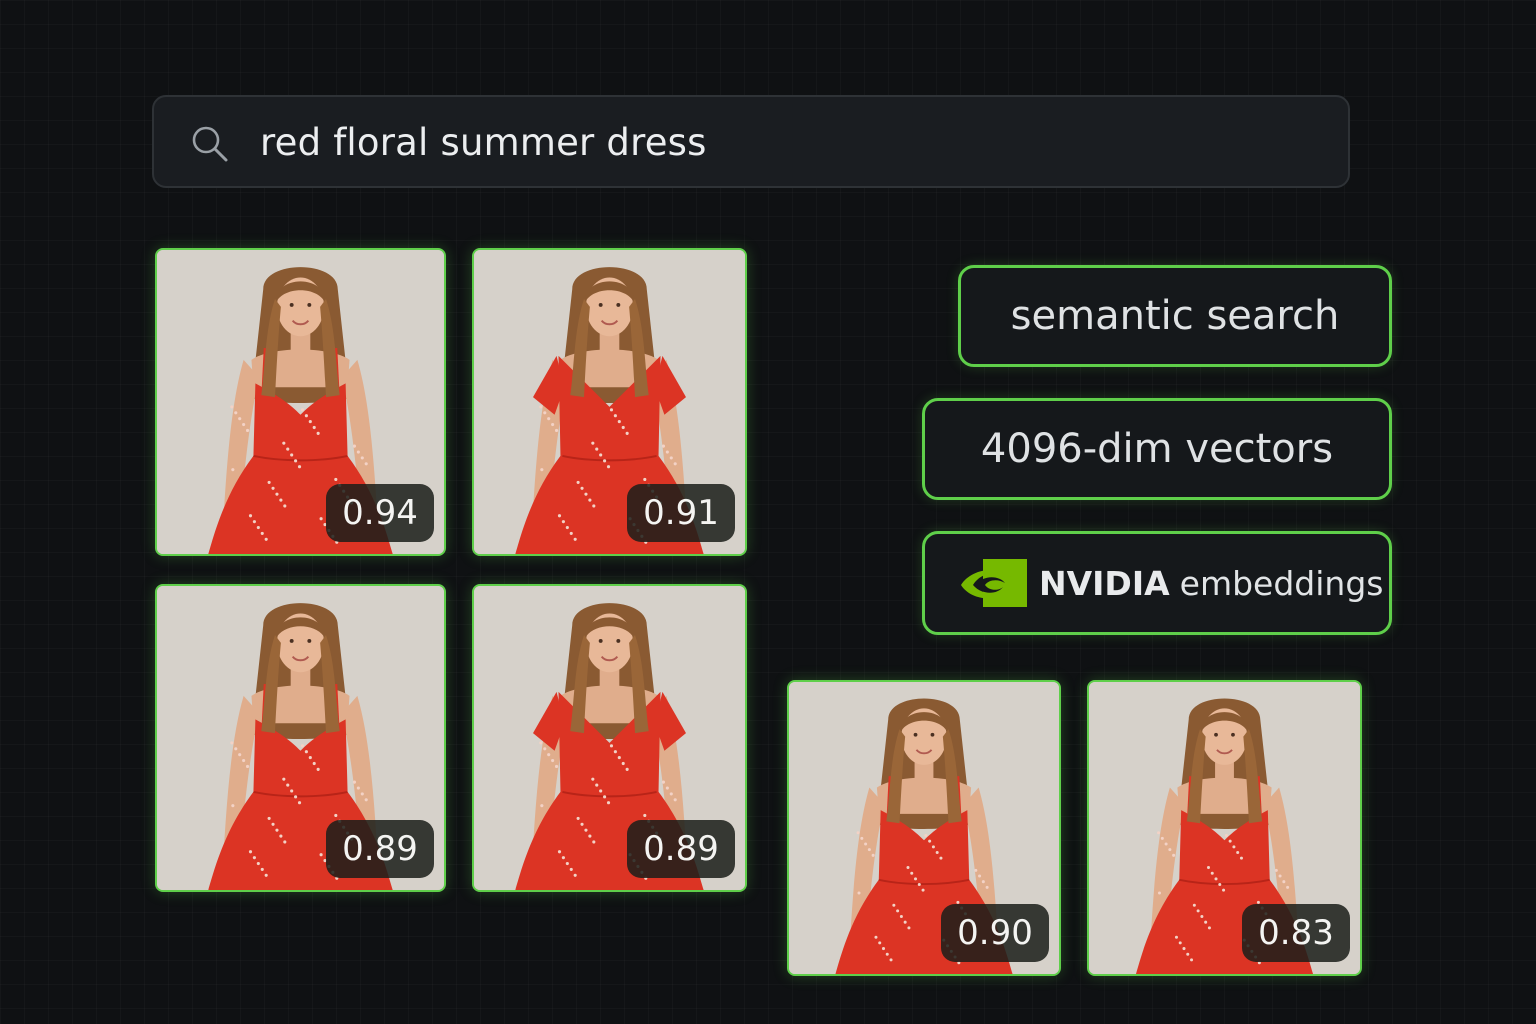 This screenshot has height=1024, width=1536. Describe the element at coordinates (300, 402) in the screenshot. I see `result-card: 0.94` at that location.